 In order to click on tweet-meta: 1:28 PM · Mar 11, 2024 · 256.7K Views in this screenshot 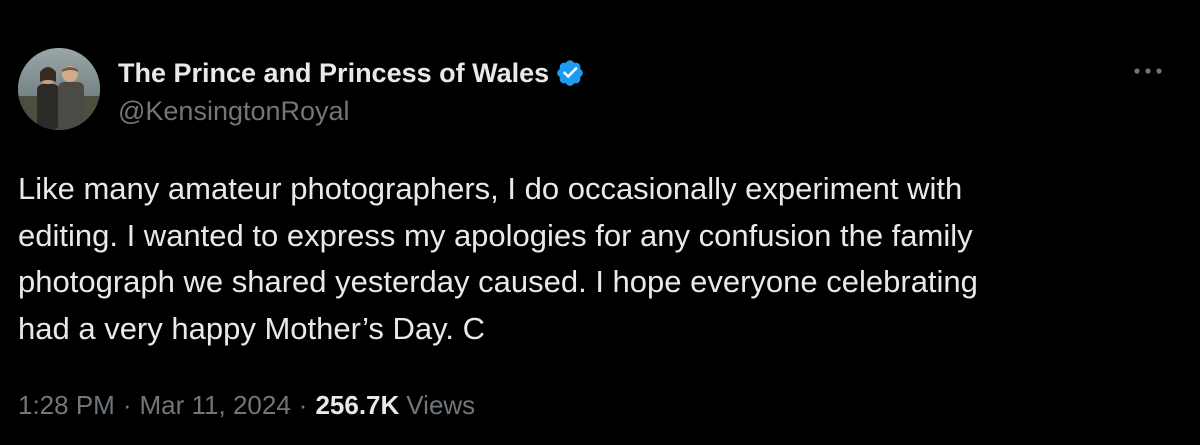, I will do `click(246, 405)`.